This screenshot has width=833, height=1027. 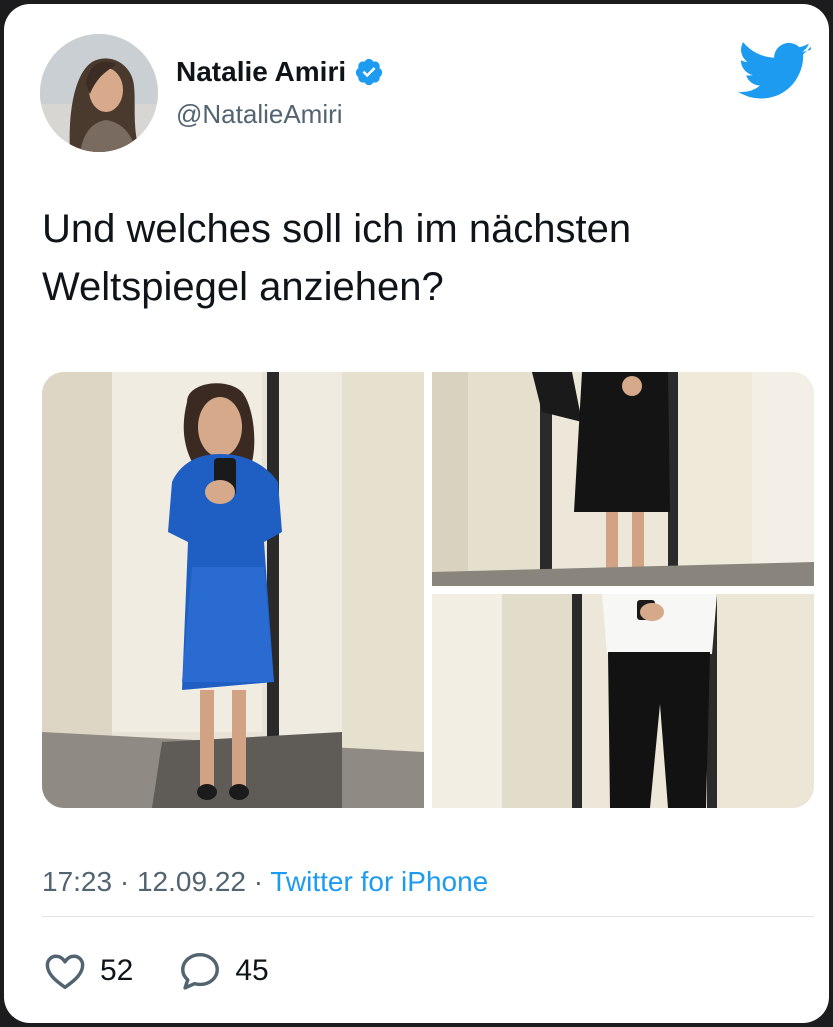 I want to click on author-name-row: Natalie Amiri, so click(x=280, y=72).